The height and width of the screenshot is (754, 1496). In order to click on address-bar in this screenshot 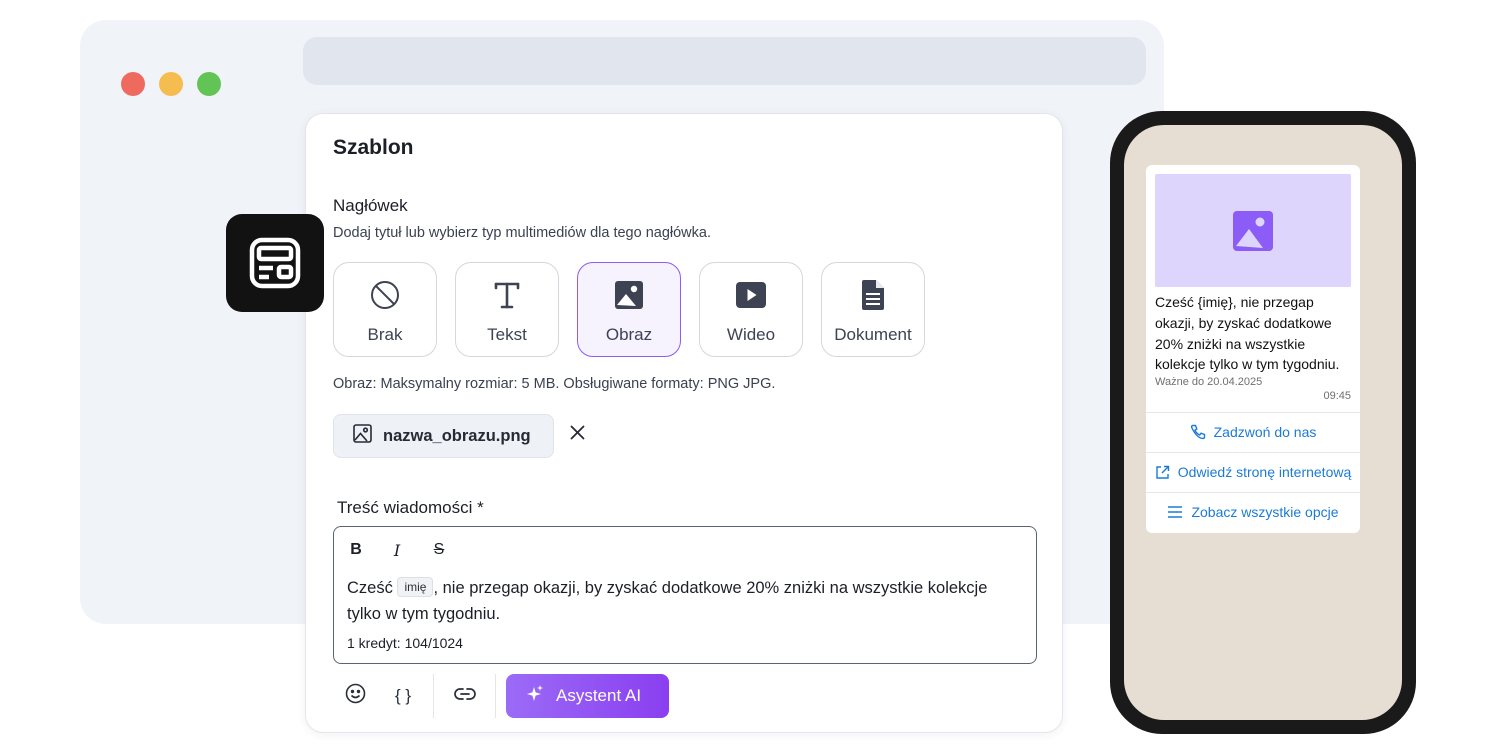, I will do `click(724, 61)`.